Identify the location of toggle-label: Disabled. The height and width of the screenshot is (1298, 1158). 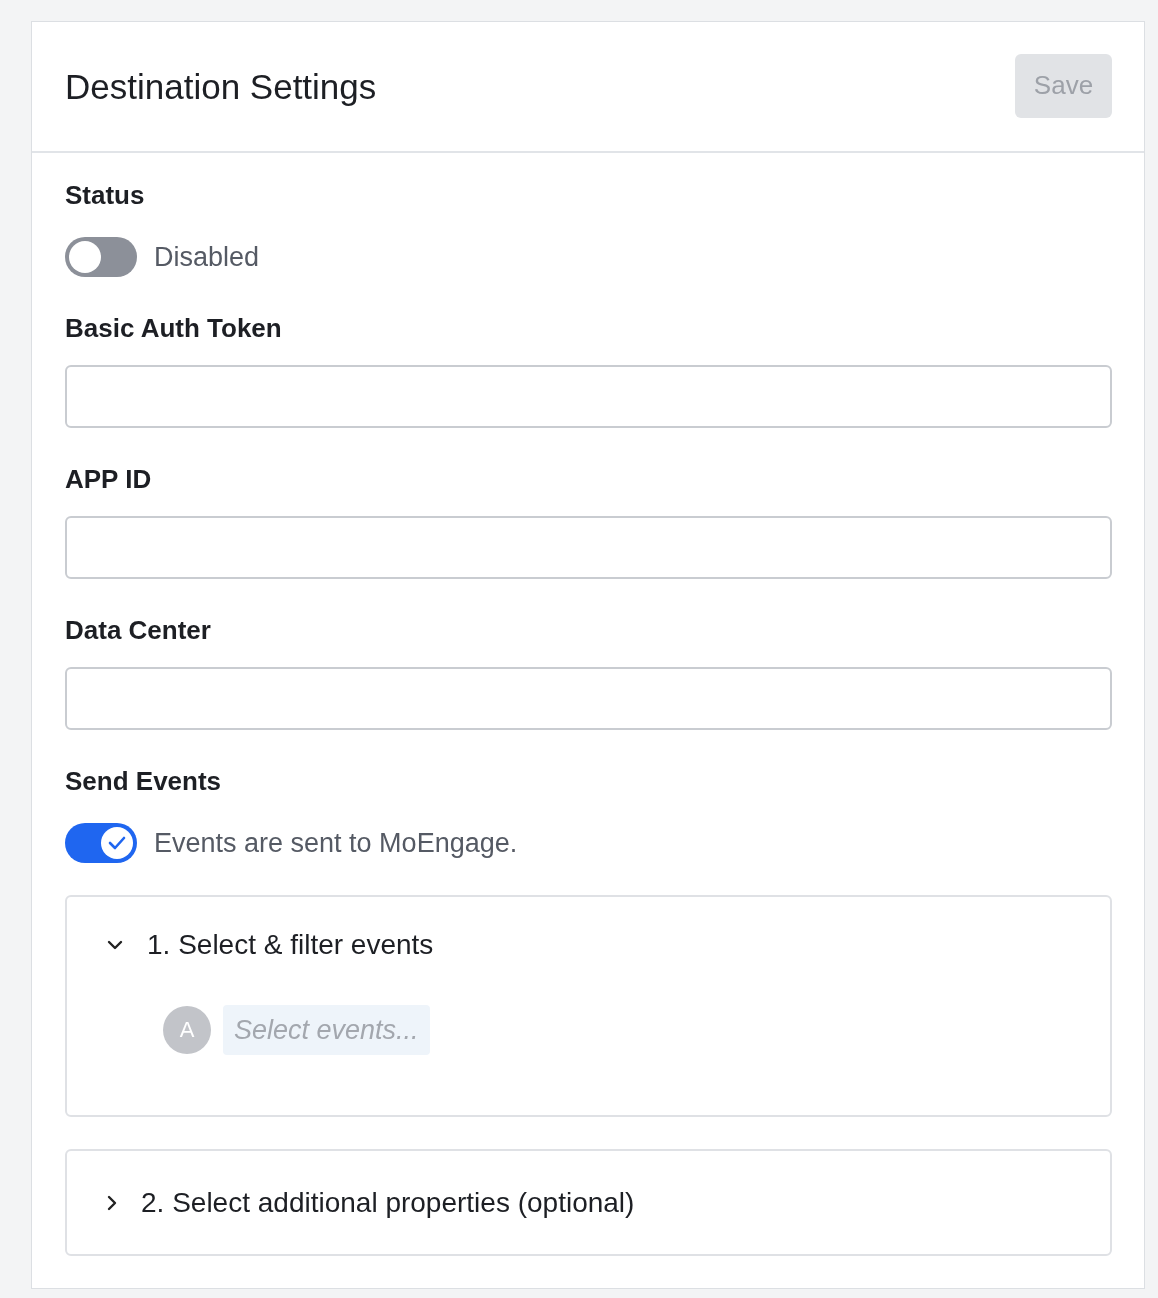
(207, 257).